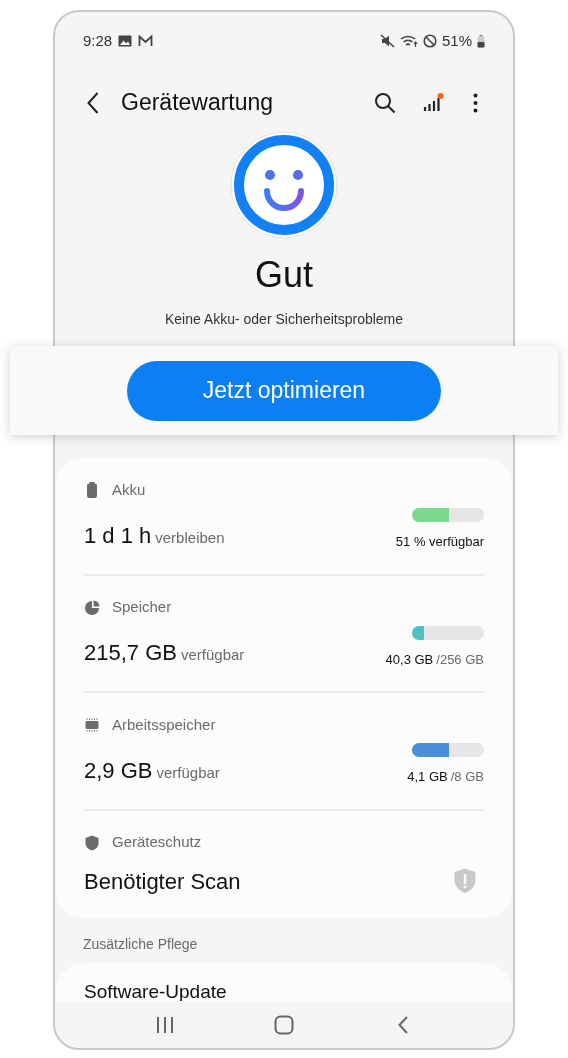 This screenshot has height=1058, width=568. Describe the element at coordinates (429, 41) in the screenshot. I see `blocked-icon` at that location.